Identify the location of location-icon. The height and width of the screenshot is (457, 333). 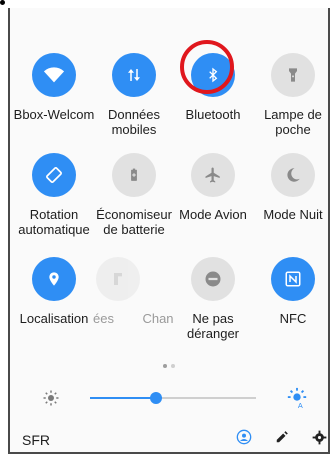
(54, 279).